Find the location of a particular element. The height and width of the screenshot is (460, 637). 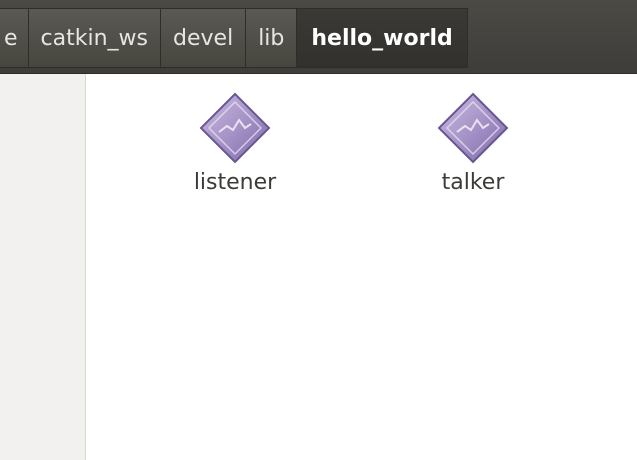

breadcrumb-item-devel: devel is located at coordinates (204, 38).